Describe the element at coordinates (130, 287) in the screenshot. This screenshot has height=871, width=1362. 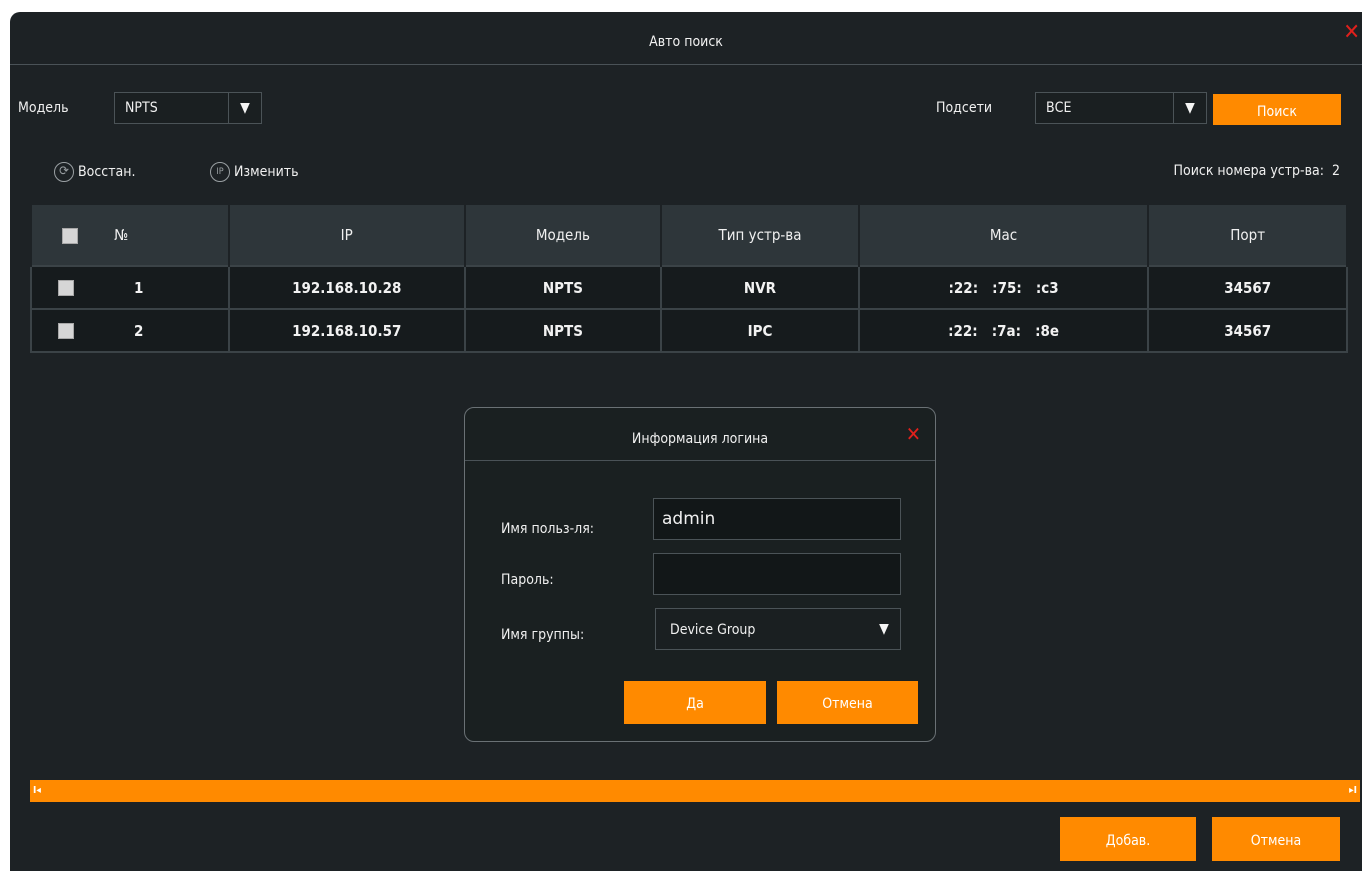
I see `row-no-cell: 1` at that location.